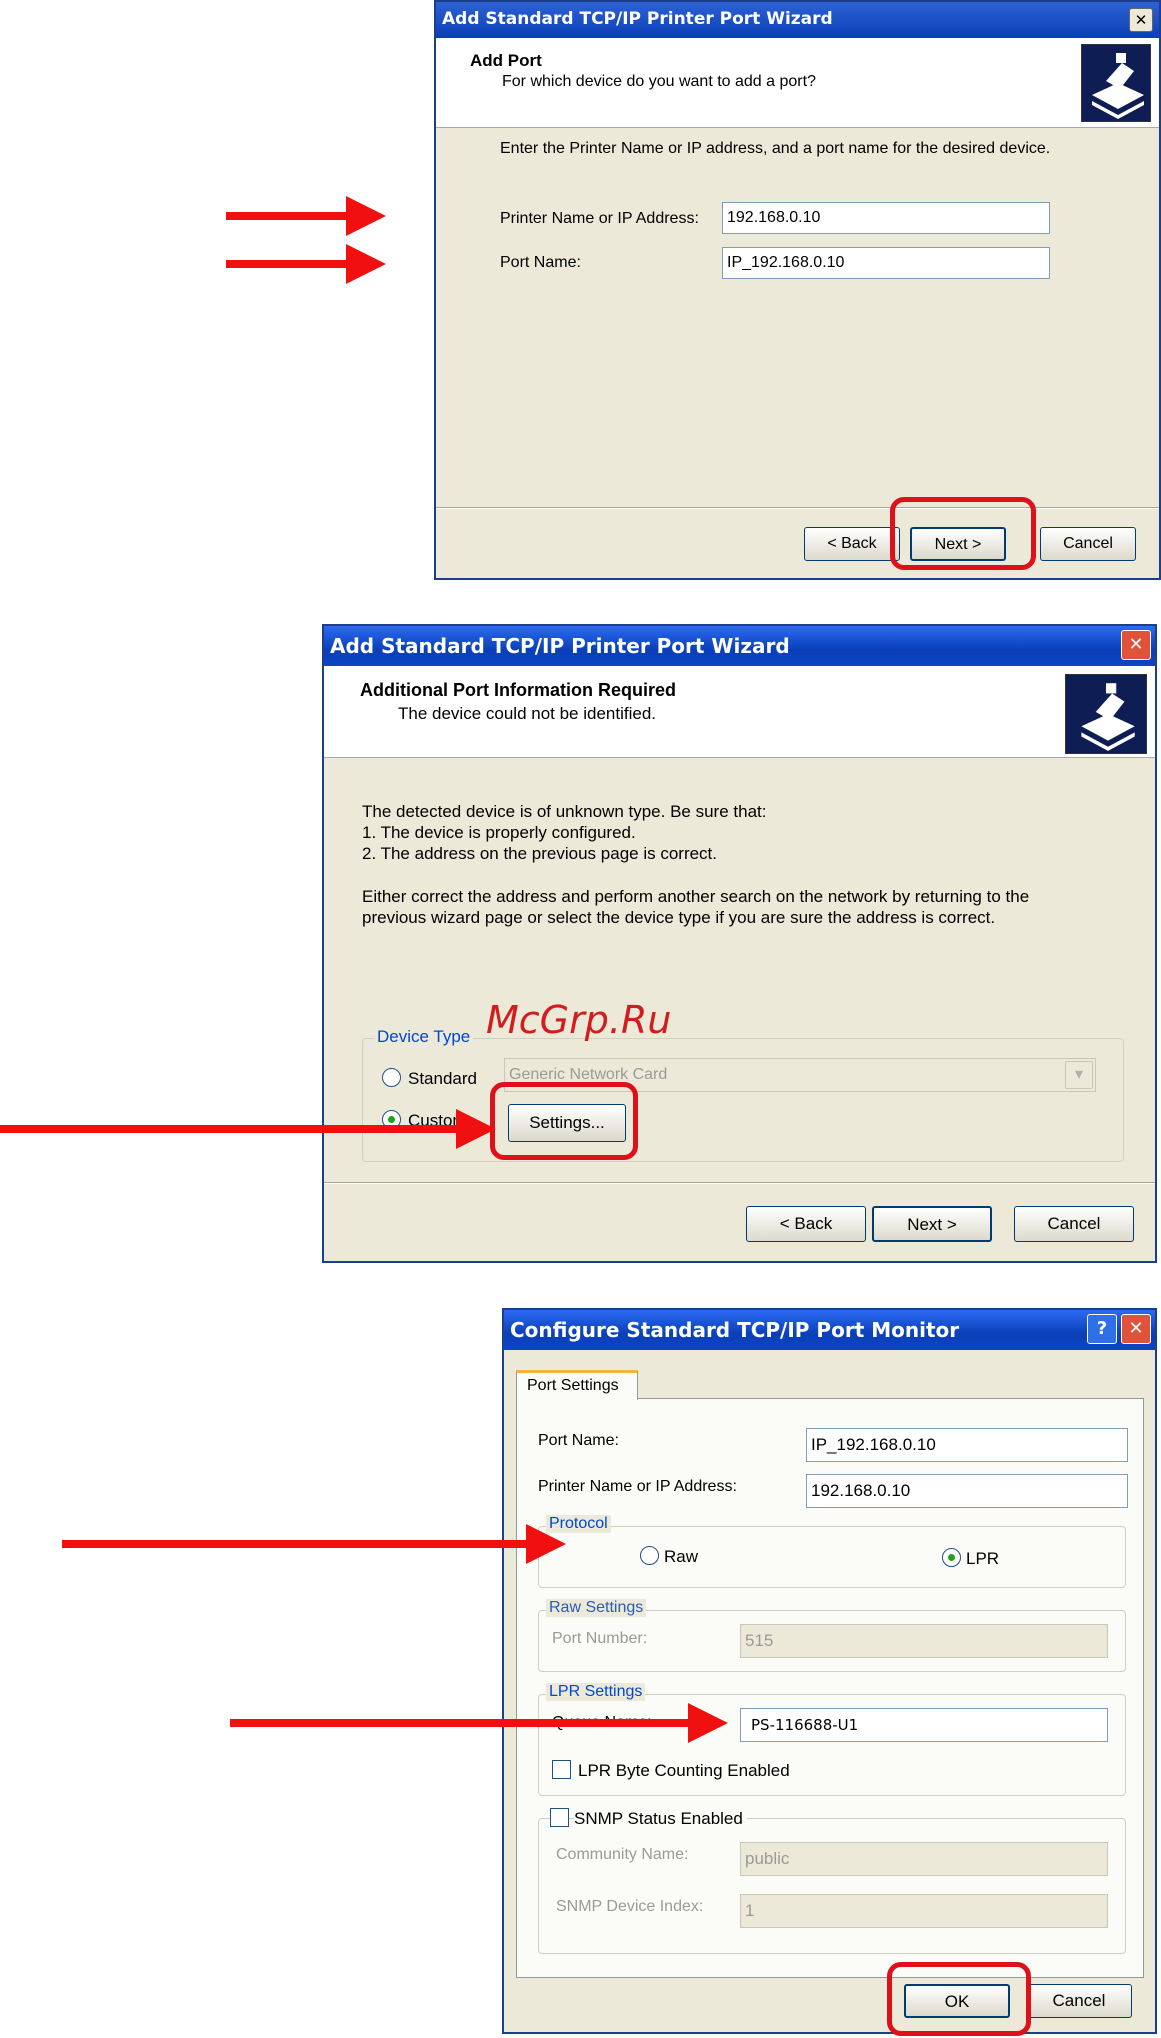  Describe the element at coordinates (391, 1077) in the screenshot. I see `standard-radio` at that location.